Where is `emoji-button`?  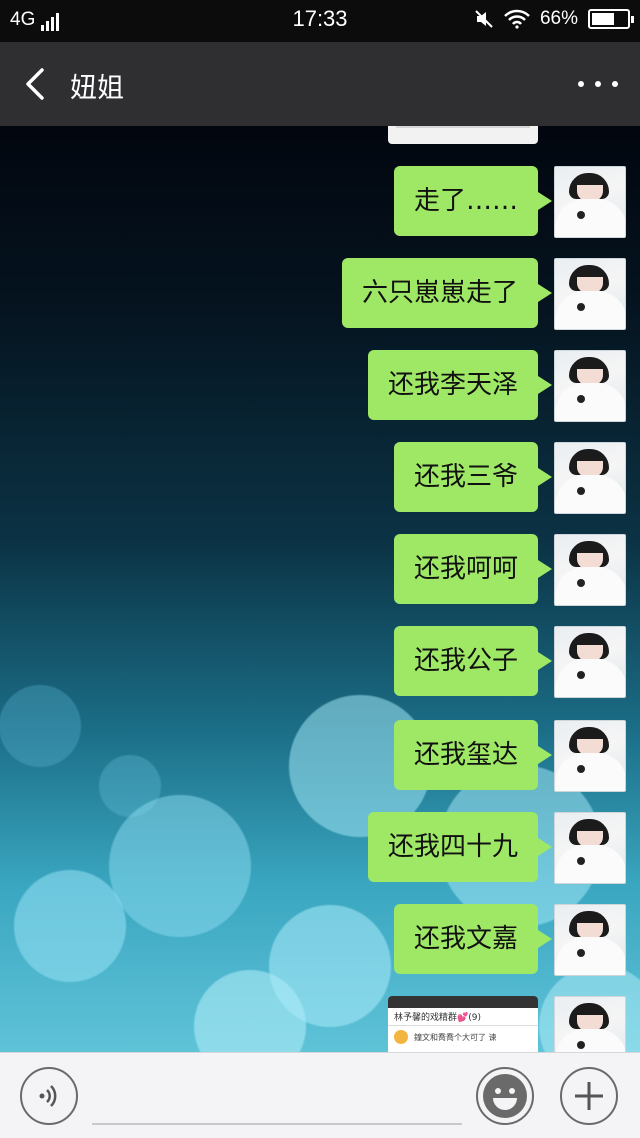
emoji-button is located at coordinates (505, 1096).